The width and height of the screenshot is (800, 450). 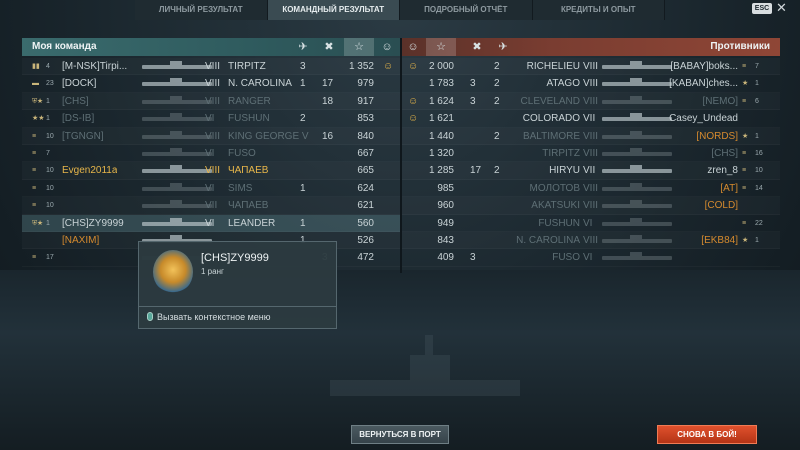 What do you see at coordinates (591, 205) in the screenshot?
I see `enemy-team-row: 960 AKATSUKI VIII [COLD]` at bounding box center [591, 205].